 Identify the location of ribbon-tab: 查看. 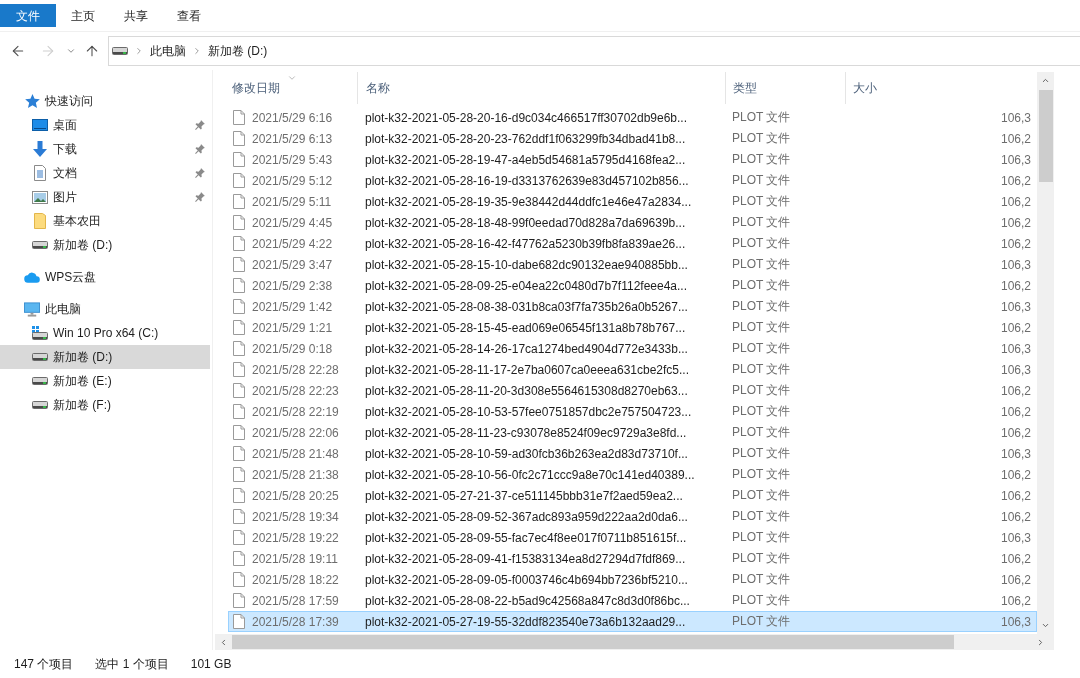
(188, 15).